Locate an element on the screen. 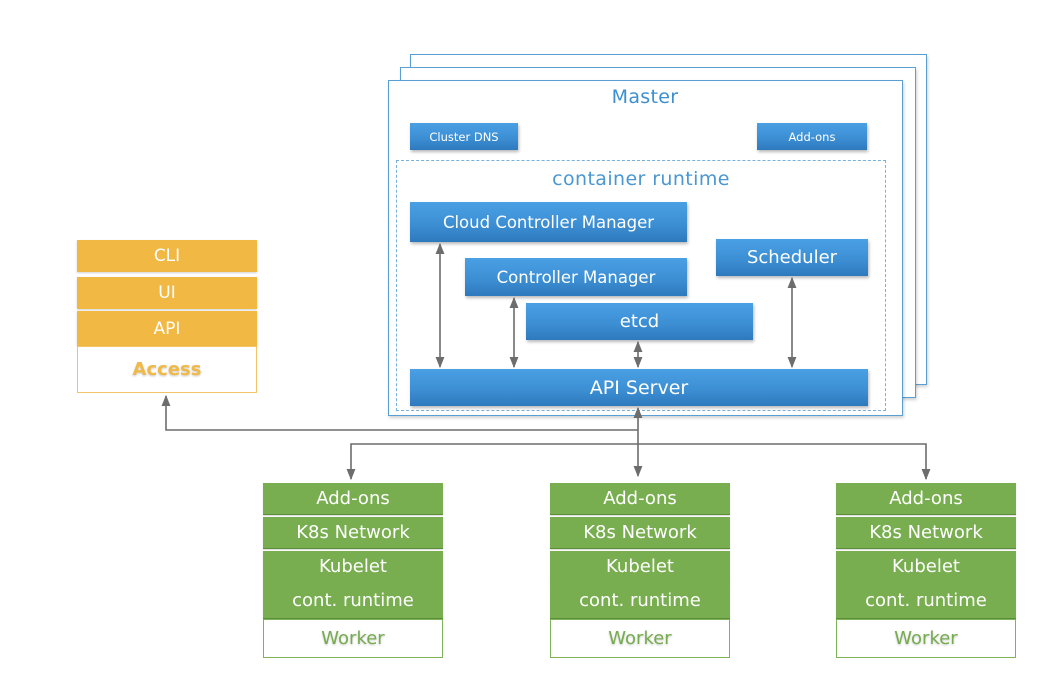 This screenshot has height=690, width=1040. worker-3-label: Worker is located at coordinates (926, 638).